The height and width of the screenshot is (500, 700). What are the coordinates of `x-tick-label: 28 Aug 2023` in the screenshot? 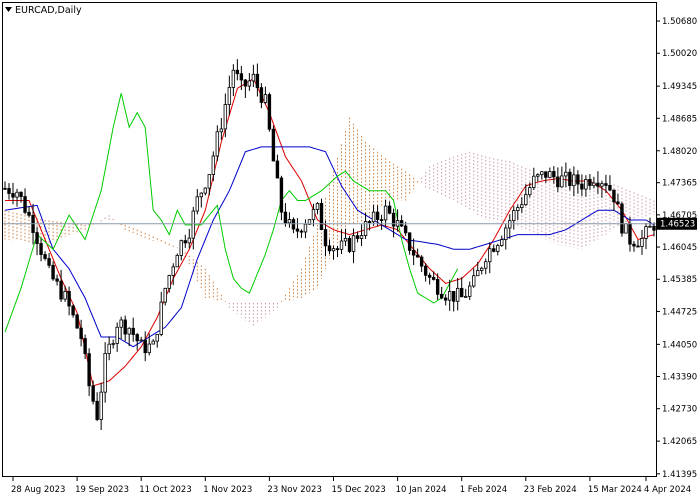 It's located at (38, 490).